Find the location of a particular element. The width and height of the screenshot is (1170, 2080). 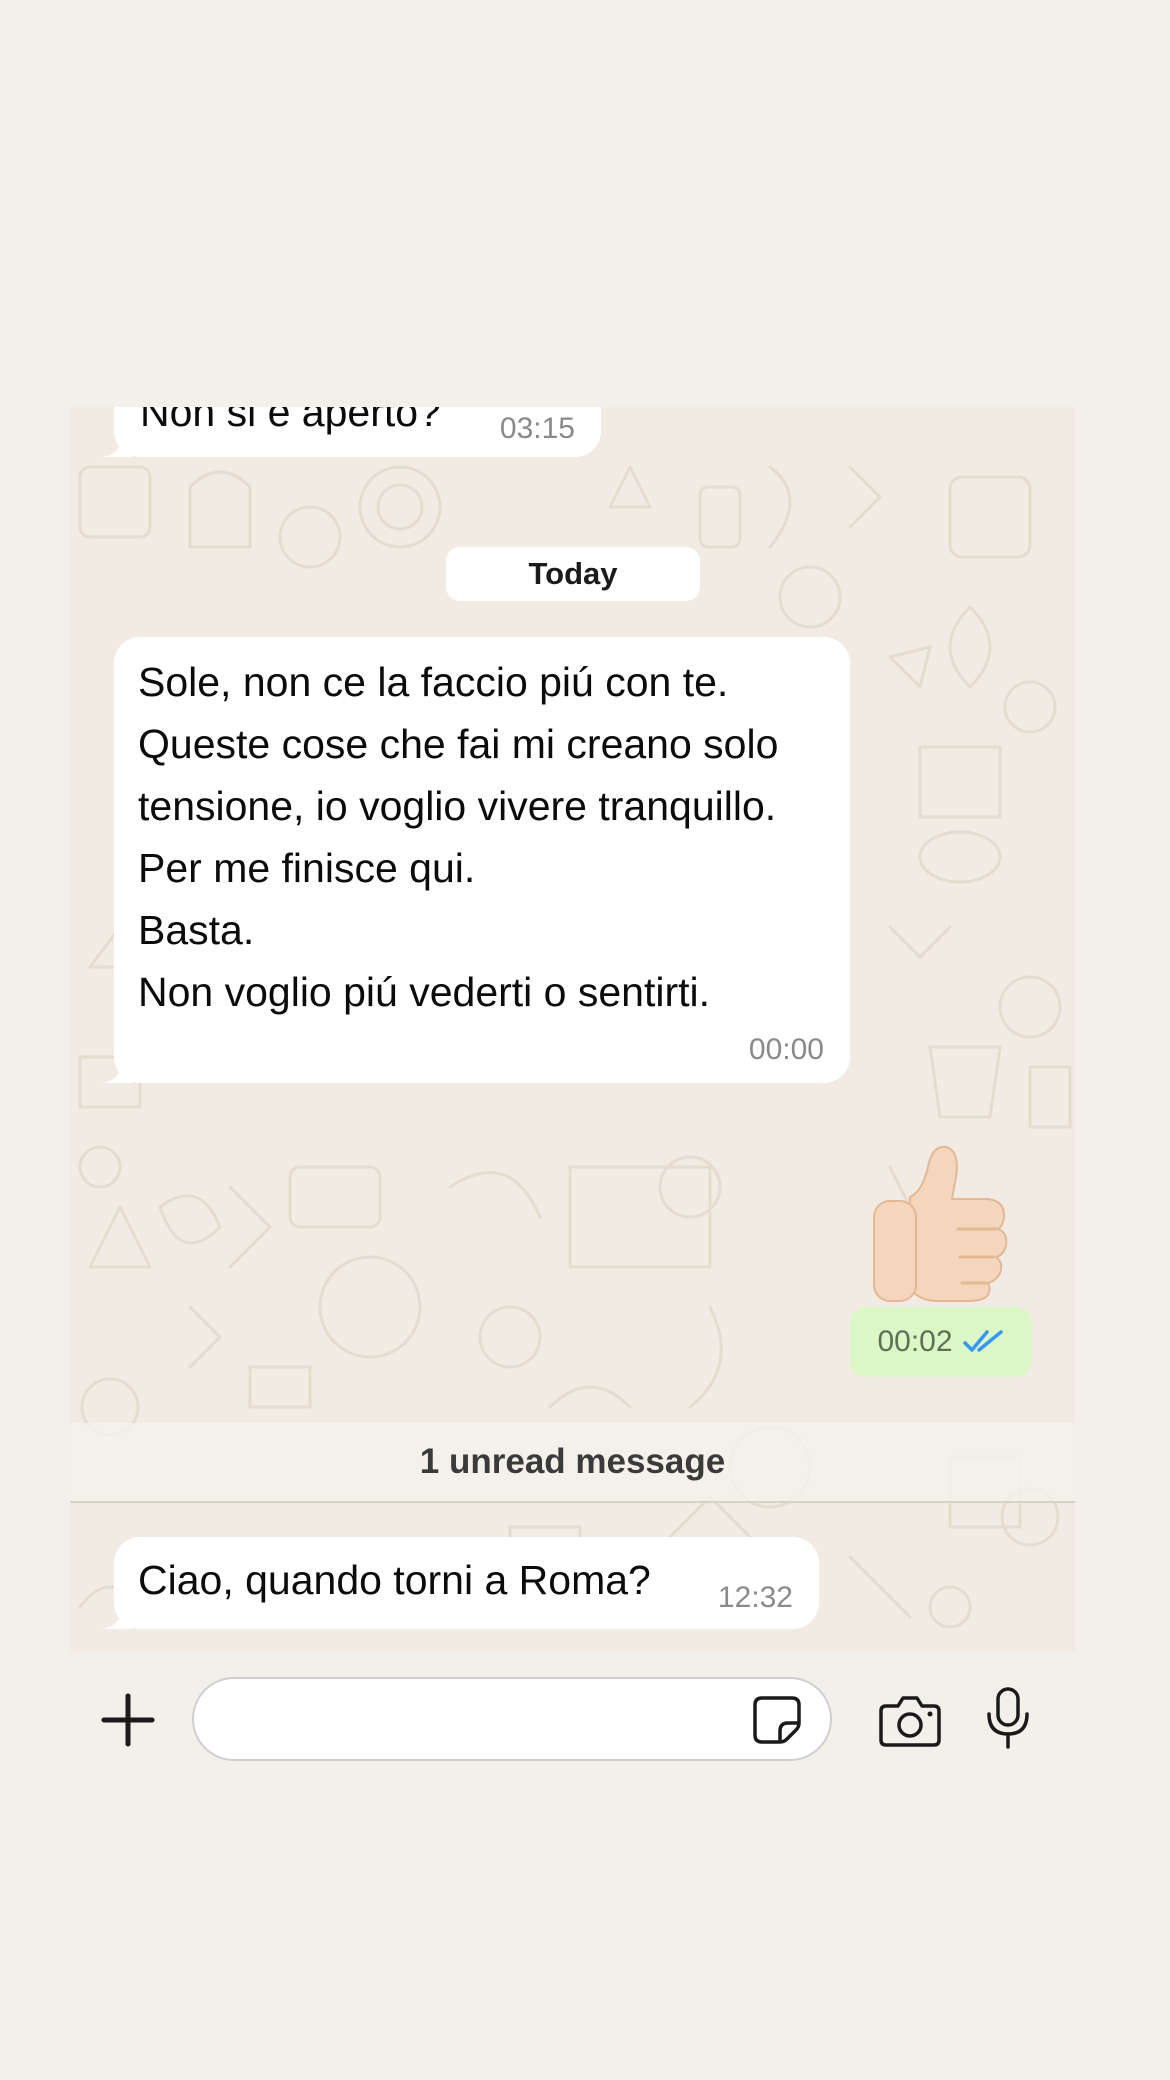

message-line: Sole, non ce la faccio piú con te. is located at coordinates (433, 682).